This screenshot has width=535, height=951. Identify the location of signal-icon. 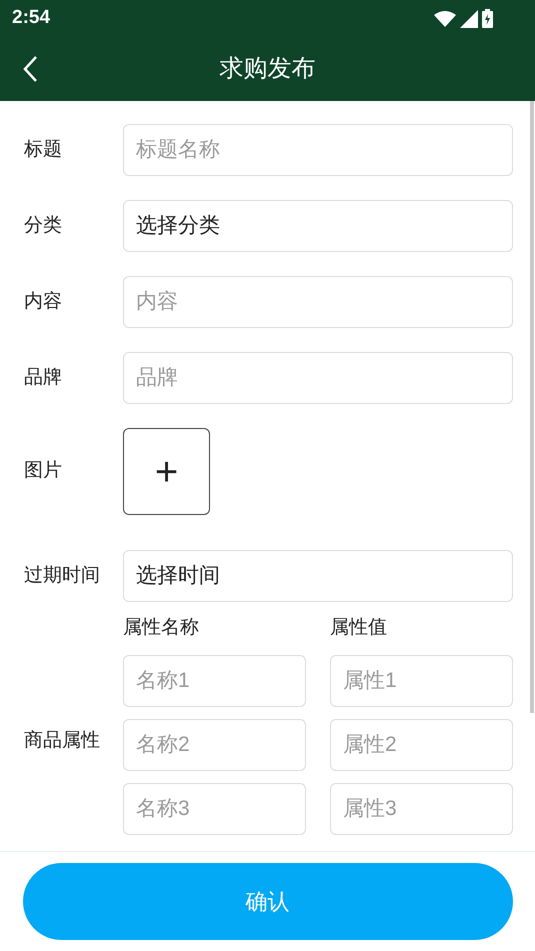
(469, 19).